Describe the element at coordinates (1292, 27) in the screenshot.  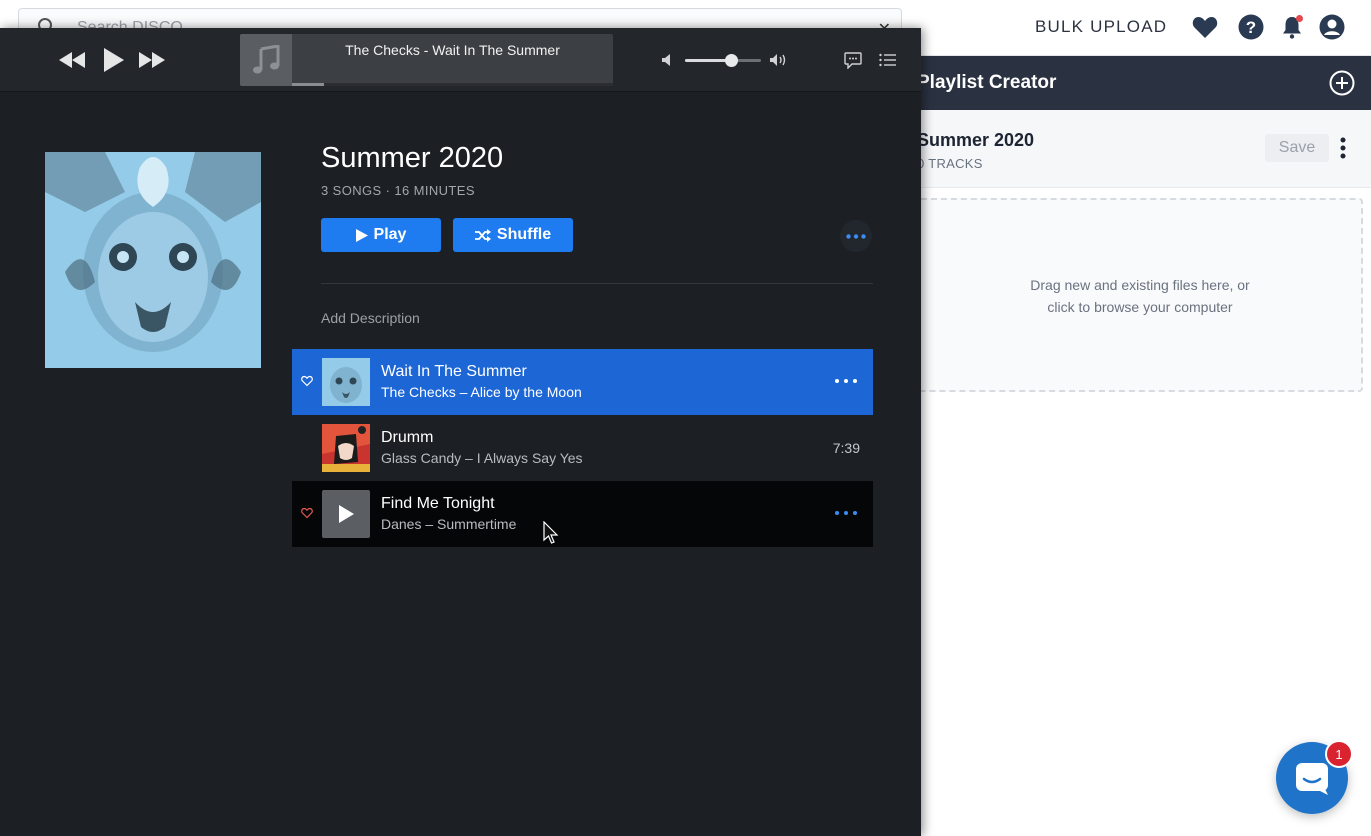
I see `bell-icon` at that location.